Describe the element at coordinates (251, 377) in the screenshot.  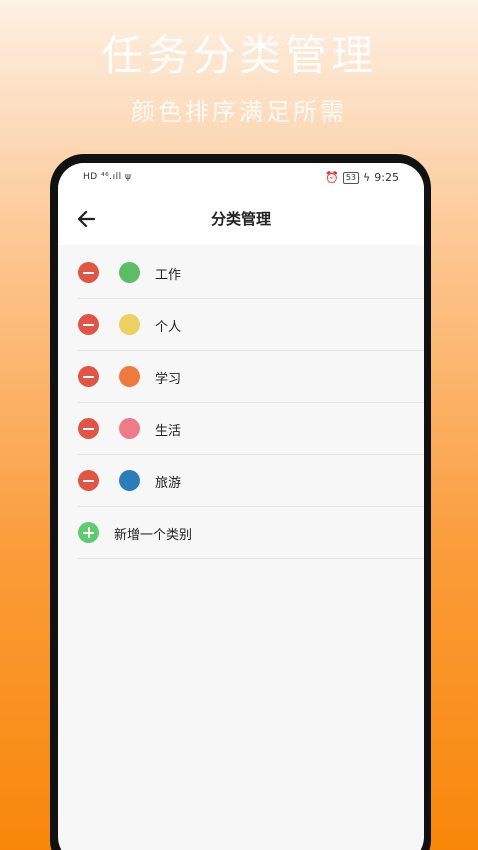
I see `category-row-study: 学习` at that location.